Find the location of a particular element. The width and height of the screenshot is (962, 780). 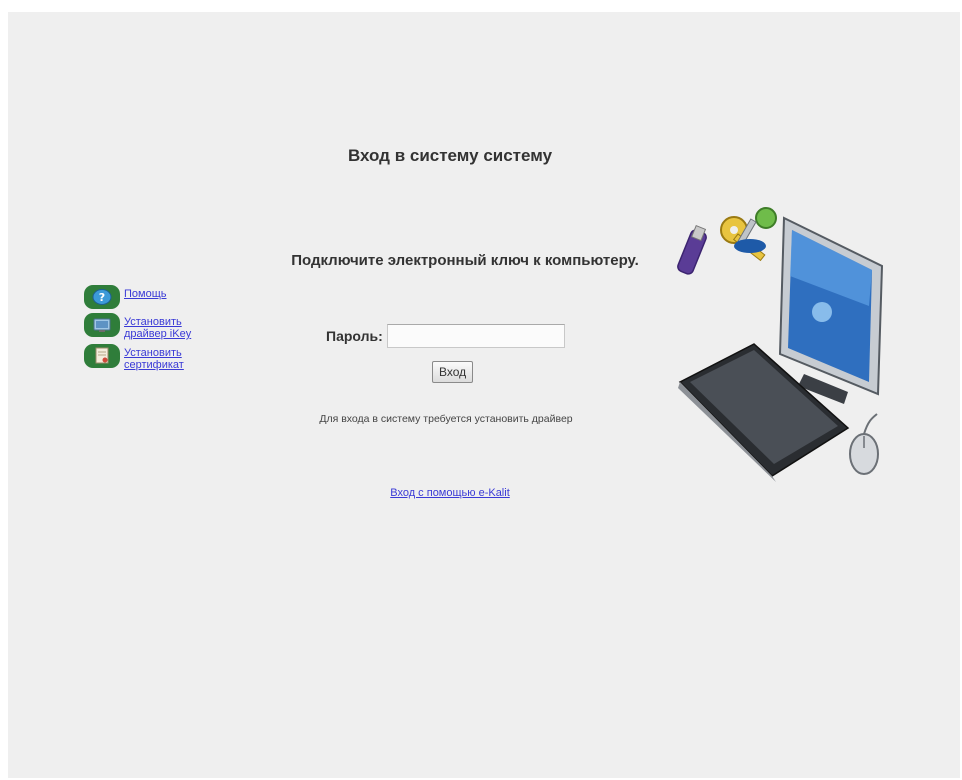

driver-icon is located at coordinates (102, 325).